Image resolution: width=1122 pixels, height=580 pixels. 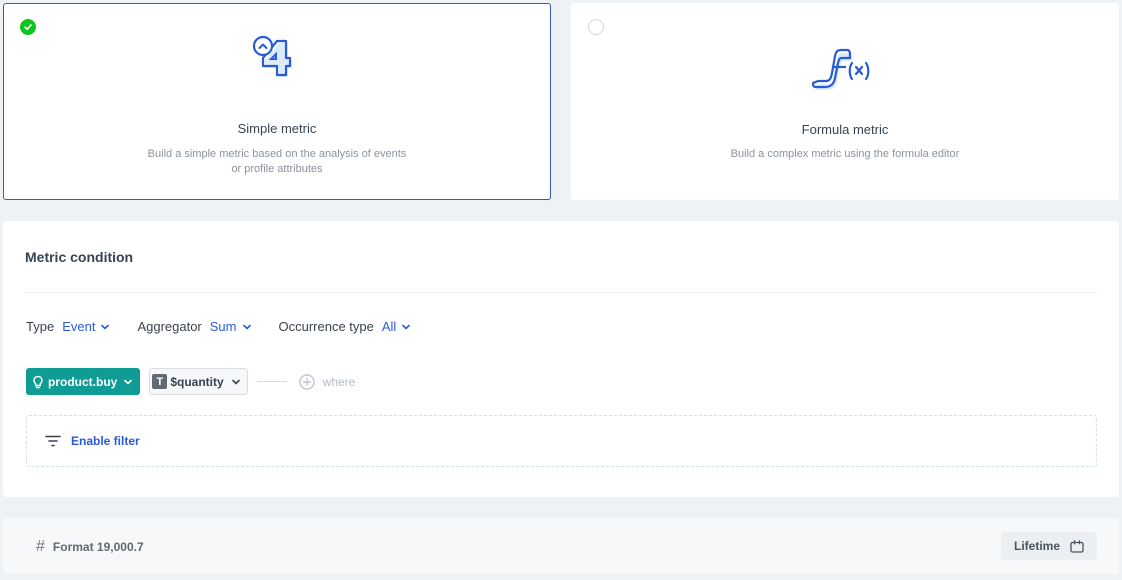 I want to click on event-chip: product.buy, so click(x=83, y=381).